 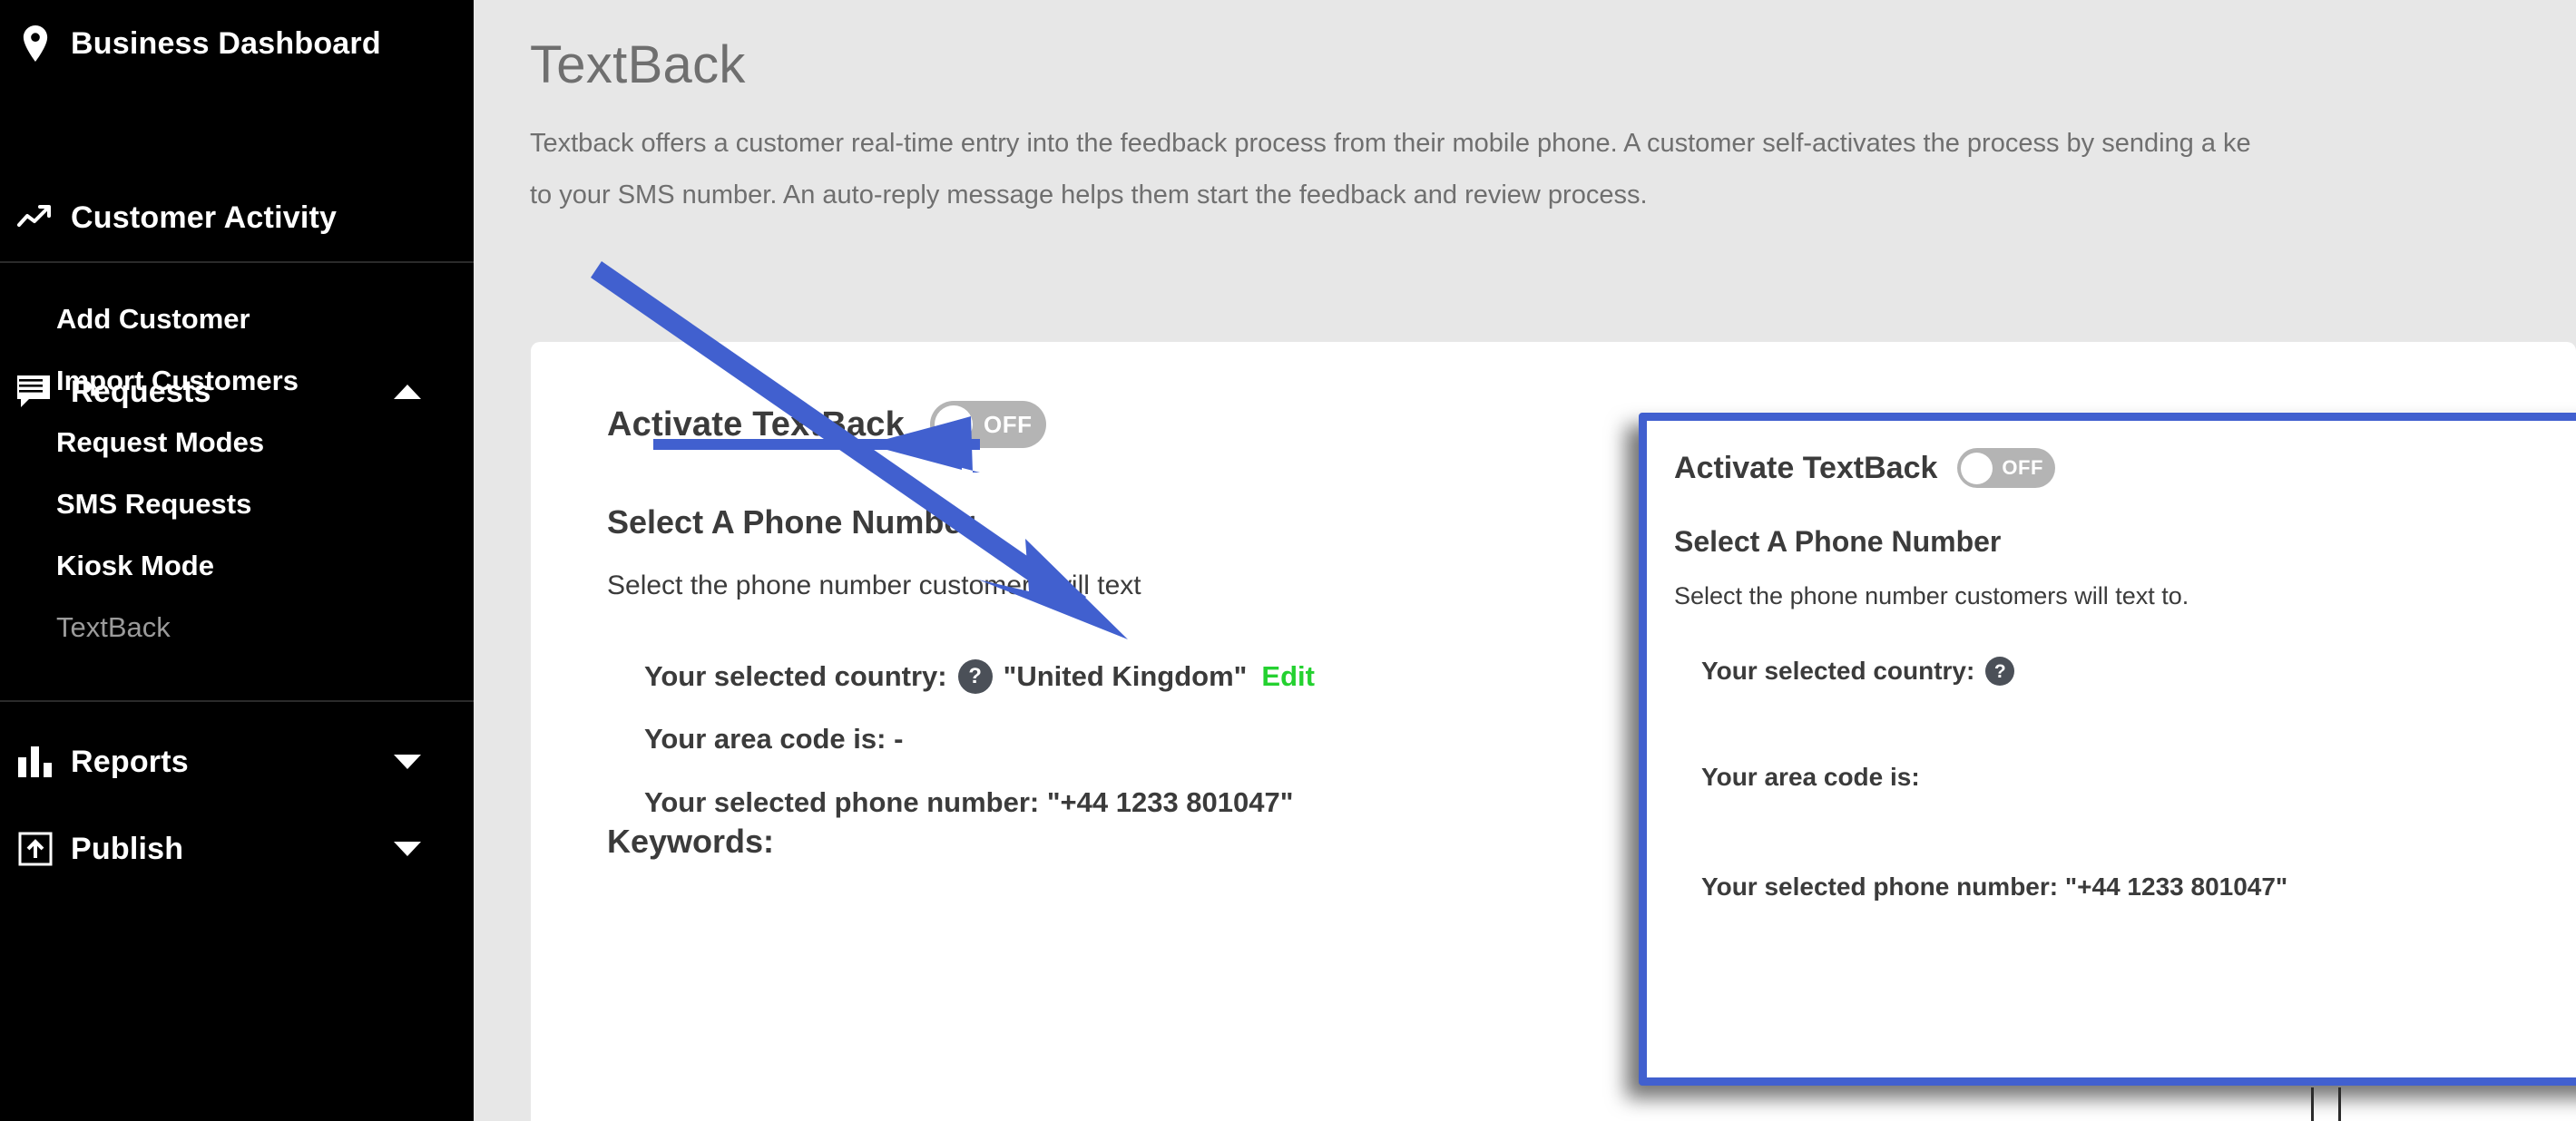 I want to click on sidebar-item-kiosk-mode: Kiosk Mode, so click(x=237, y=566).